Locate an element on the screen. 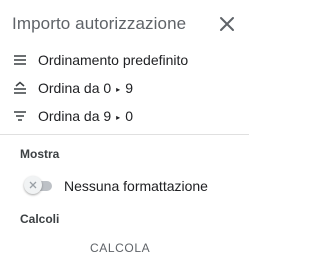  sort-descending-to: 0 is located at coordinates (129, 116).